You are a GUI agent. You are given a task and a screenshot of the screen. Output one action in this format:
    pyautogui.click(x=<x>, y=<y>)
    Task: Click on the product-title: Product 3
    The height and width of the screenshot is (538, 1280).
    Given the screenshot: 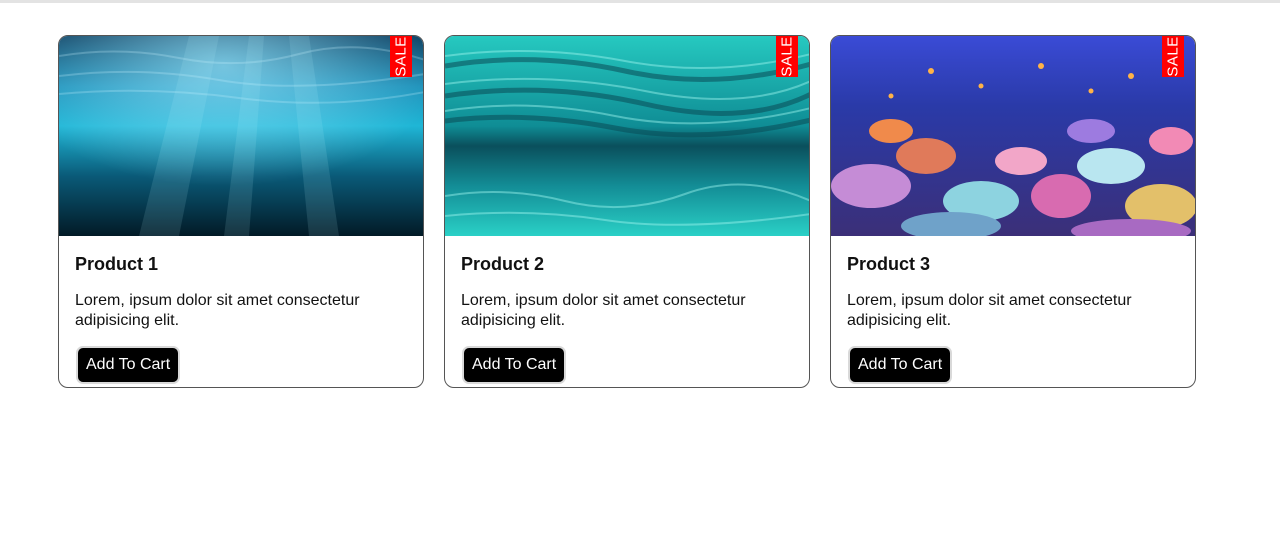 What is the action you would take?
    pyautogui.click(x=889, y=264)
    